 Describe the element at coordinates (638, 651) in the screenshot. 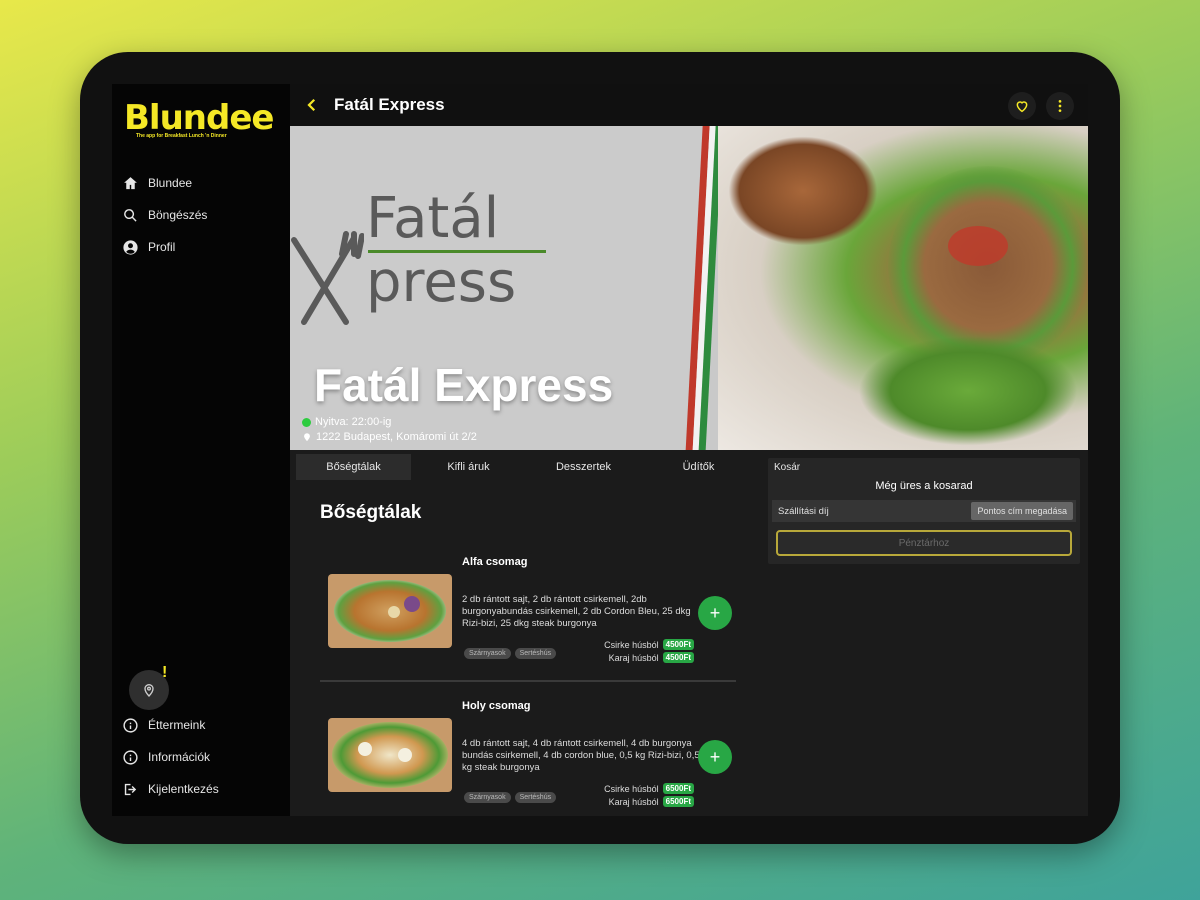

I see `menu-item-prices: Csirke húsból 4500Ft Karaj húsból 4500Ft` at that location.